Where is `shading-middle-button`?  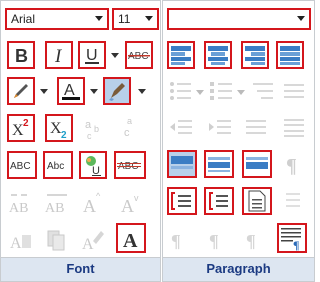 shading-middle-button is located at coordinates (219, 164).